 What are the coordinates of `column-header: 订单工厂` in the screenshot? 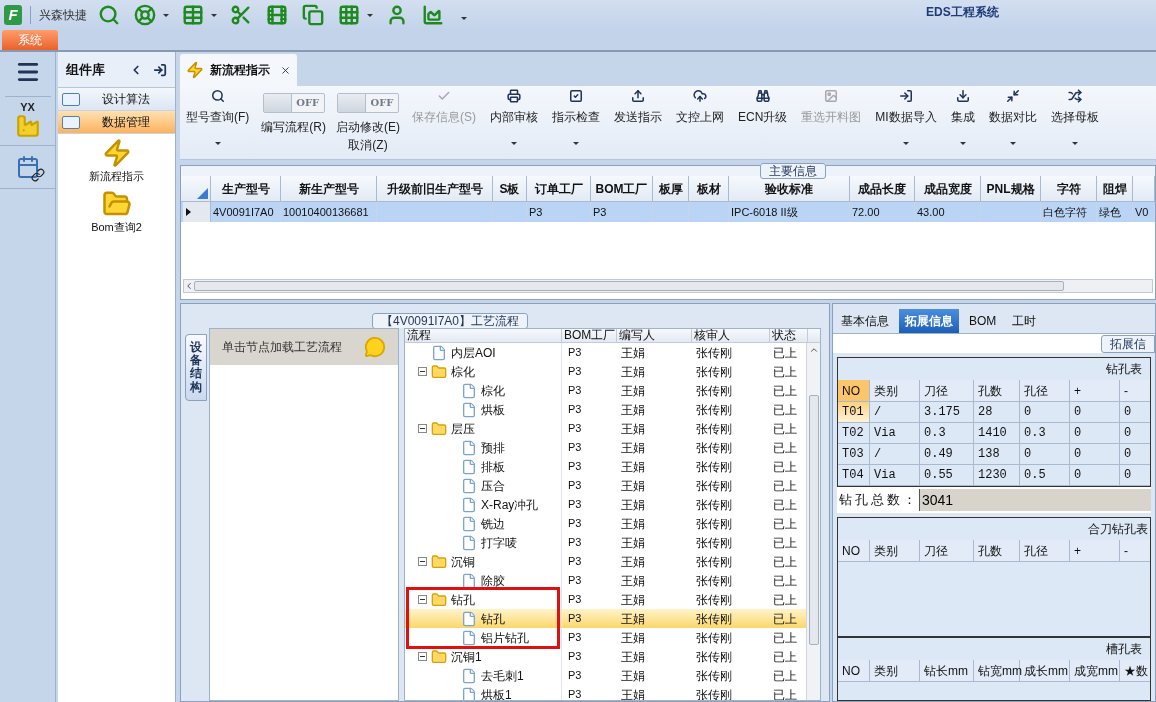 It's located at (559, 188).